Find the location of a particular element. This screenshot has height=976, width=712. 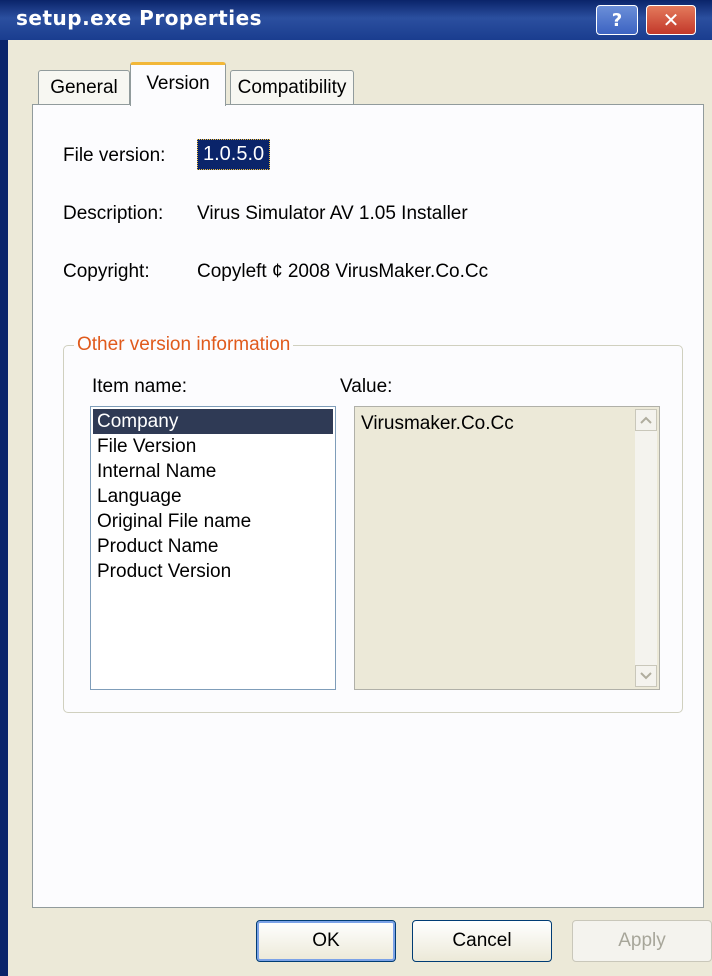

description-value: Virus Simulator AV 1.05 Installer is located at coordinates (332, 214).